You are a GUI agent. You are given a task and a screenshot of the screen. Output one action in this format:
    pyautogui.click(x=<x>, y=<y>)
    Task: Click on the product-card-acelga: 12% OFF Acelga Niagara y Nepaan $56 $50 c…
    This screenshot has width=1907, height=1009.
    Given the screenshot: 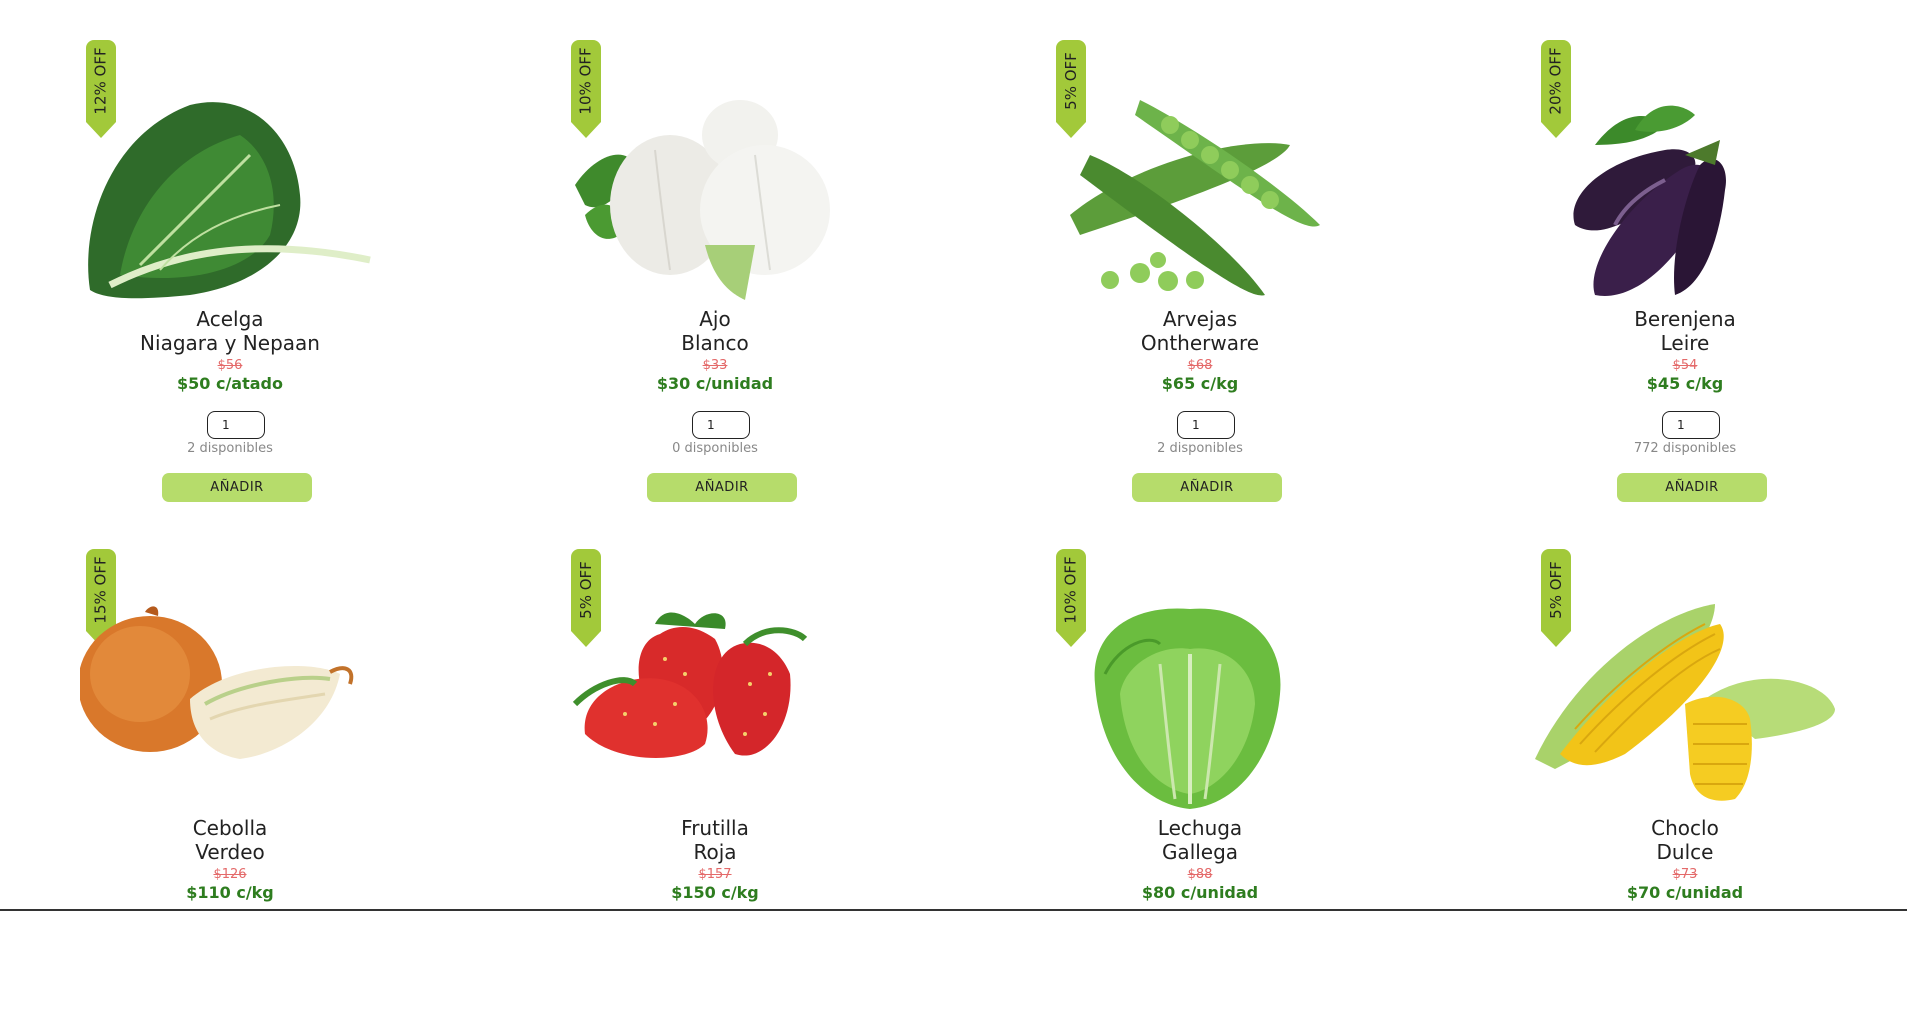 What is the action you would take?
    pyautogui.click(x=220, y=251)
    